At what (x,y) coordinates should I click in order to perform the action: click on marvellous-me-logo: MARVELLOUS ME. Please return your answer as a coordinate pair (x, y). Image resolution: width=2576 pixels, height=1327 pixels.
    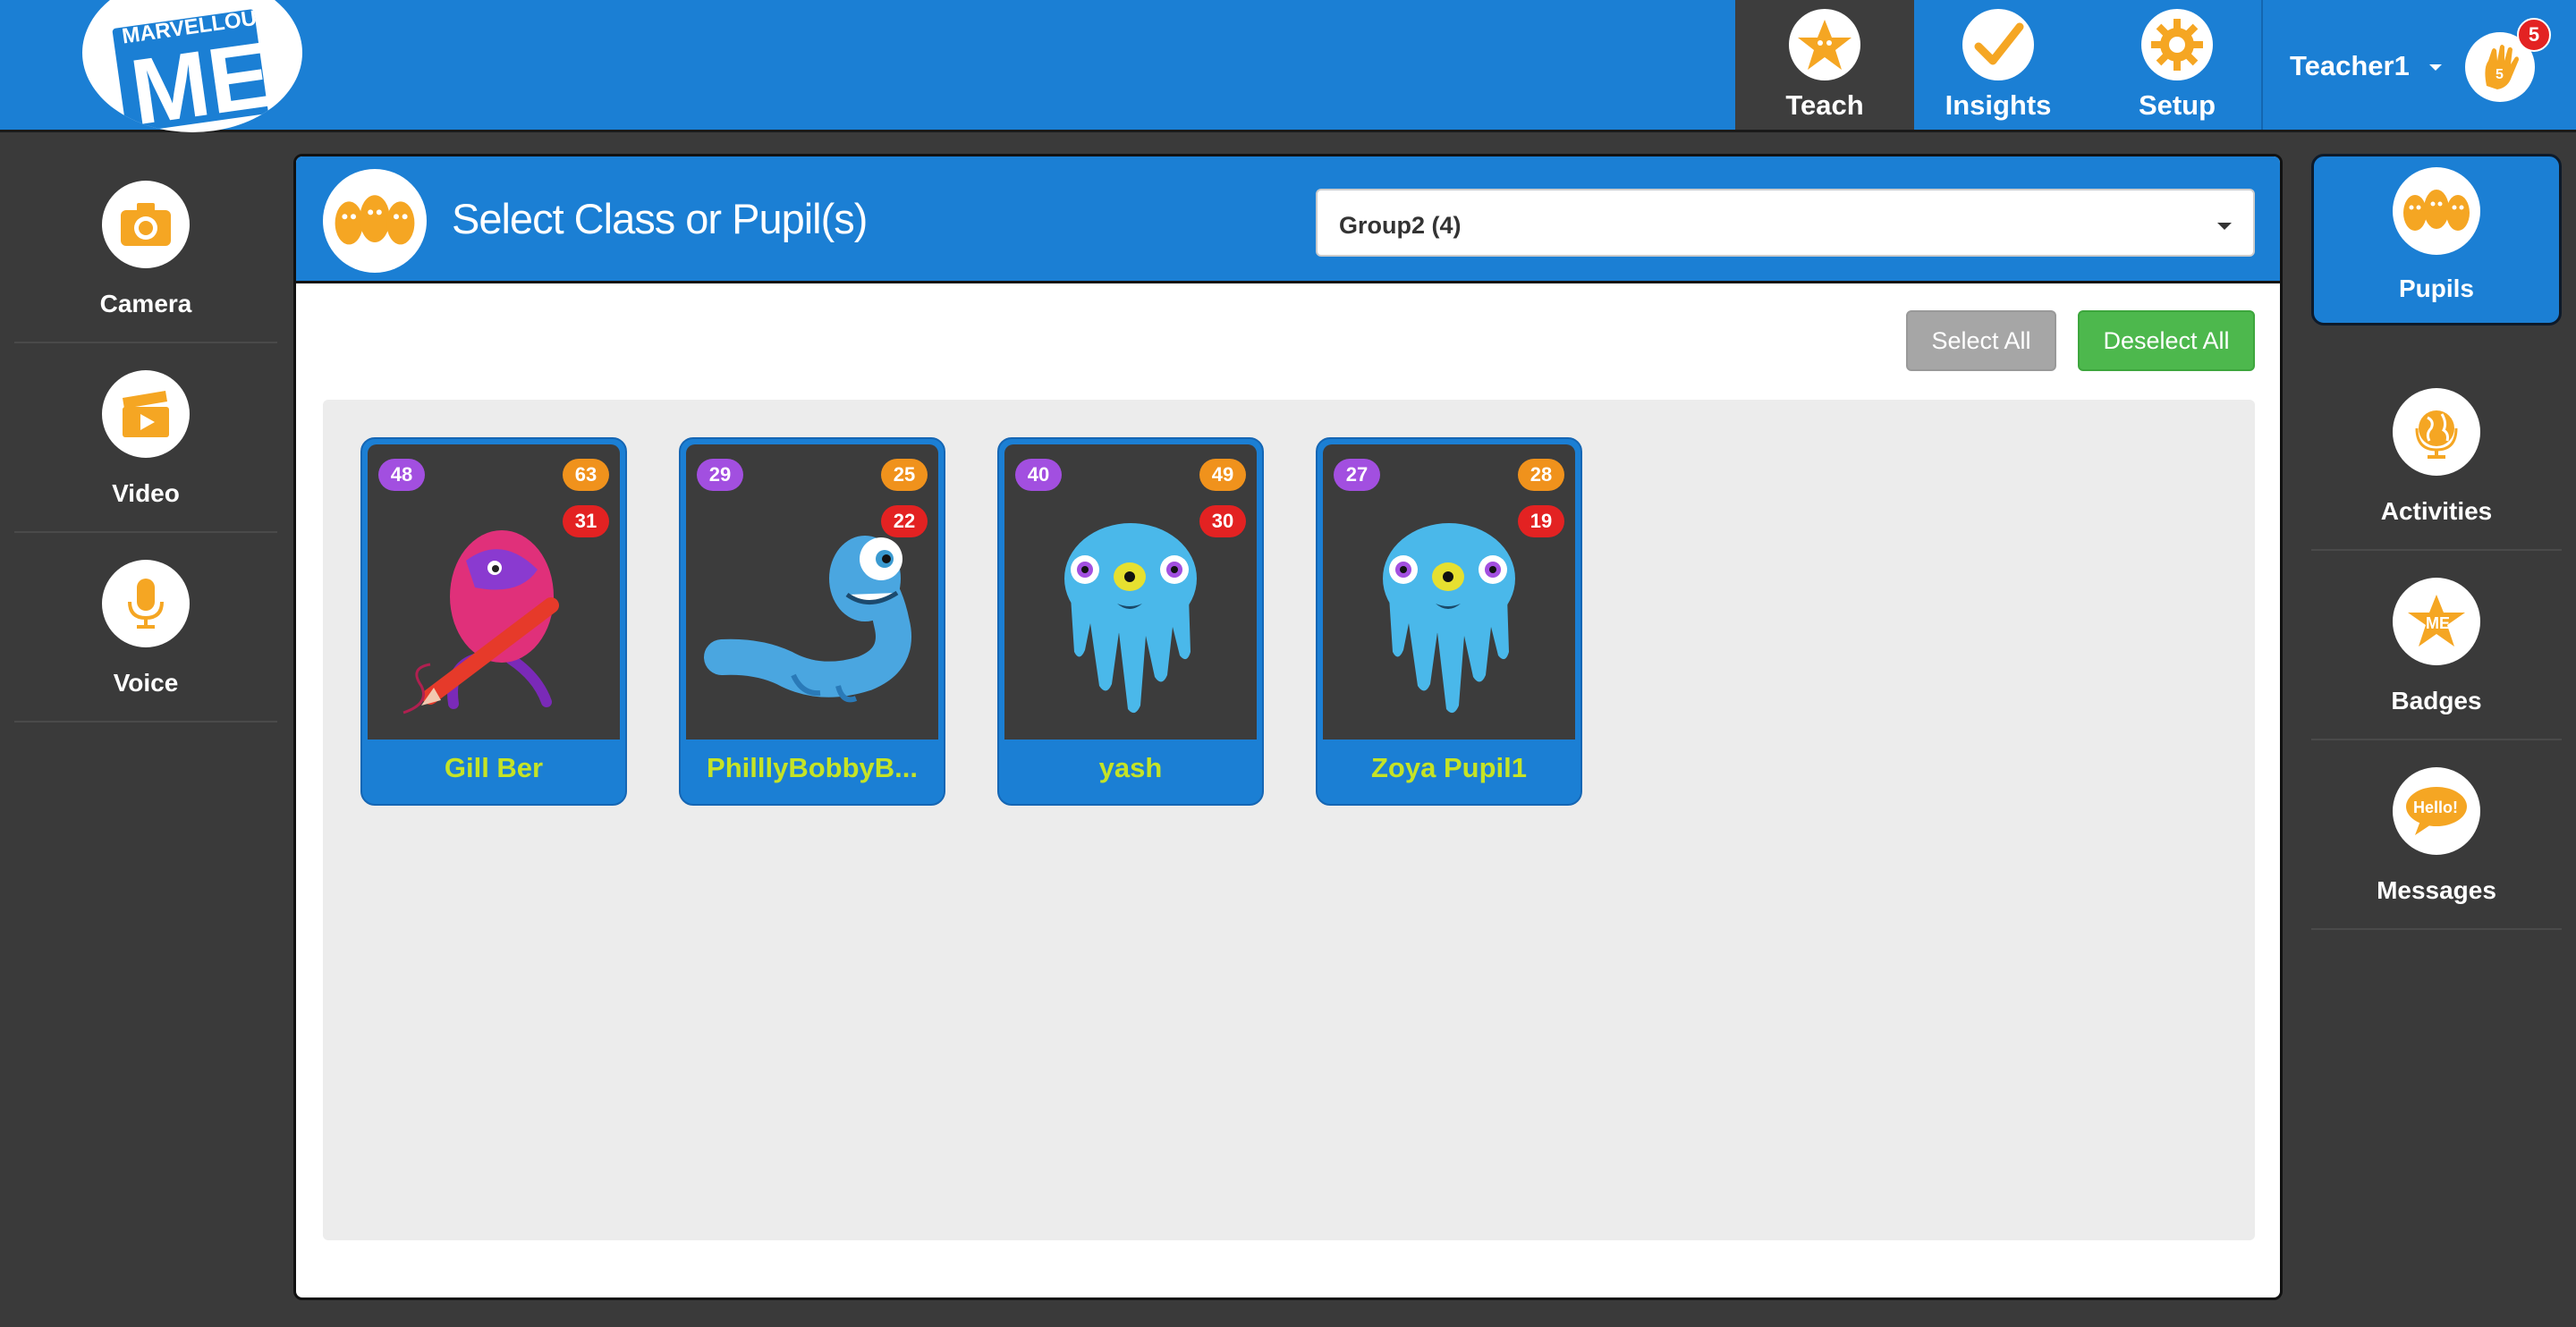
    Looking at the image, I should click on (192, 66).